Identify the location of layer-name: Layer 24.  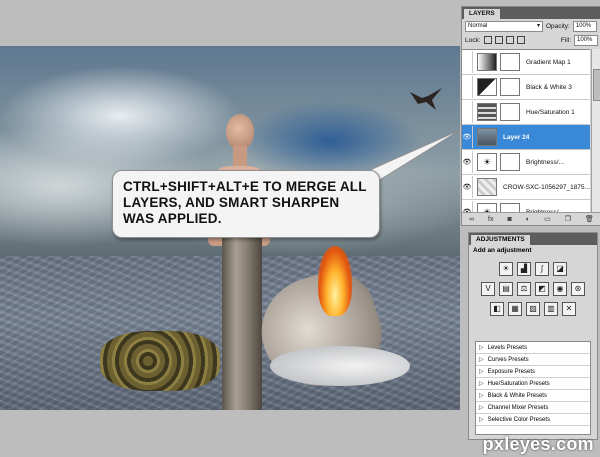
(516, 137).